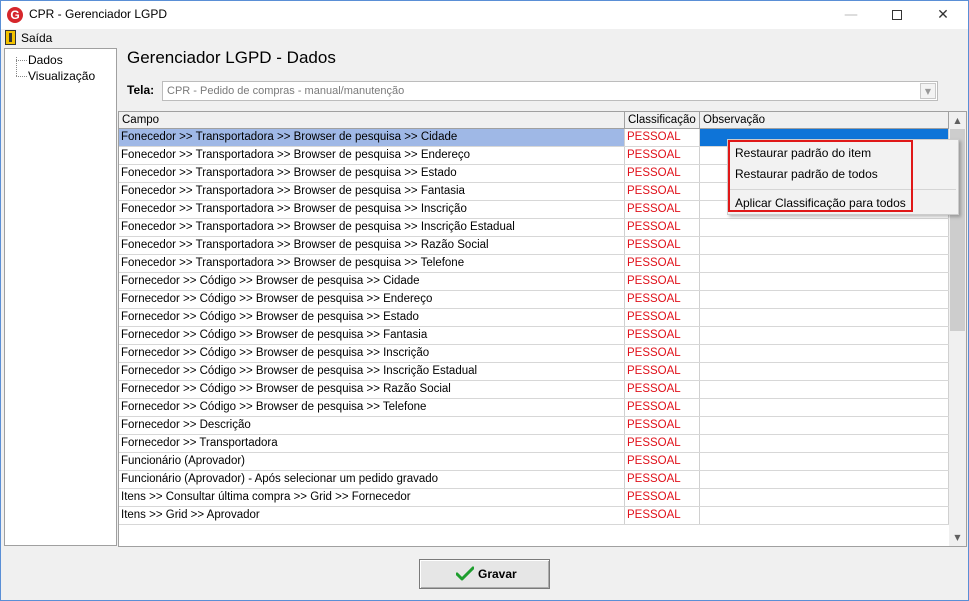 The height and width of the screenshot is (601, 969). I want to click on menu-exit: Saída, so click(36, 38).